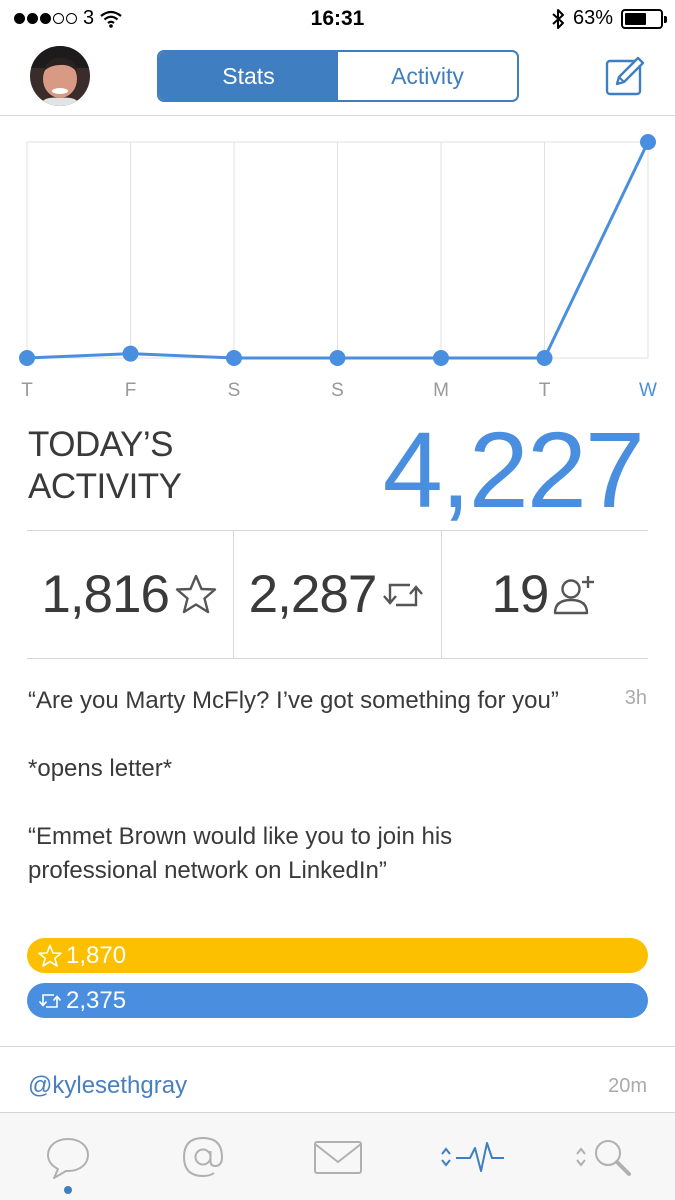 The height and width of the screenshot is (1200, 675). What do you see at coordinates (520, 594) in the screenshot?
I see `stat-followers-value: 19` at bounding box center [520, 594].